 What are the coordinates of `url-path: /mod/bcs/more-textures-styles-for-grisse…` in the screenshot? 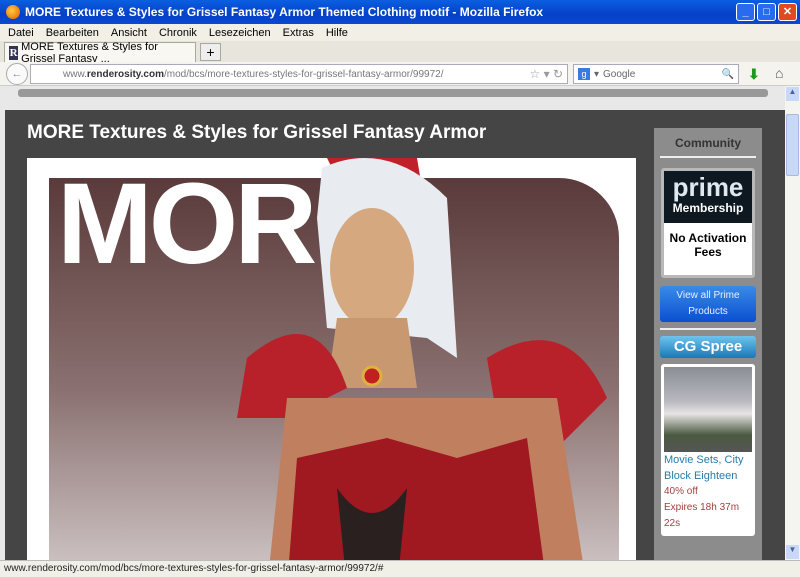 It's located at (303, 74).